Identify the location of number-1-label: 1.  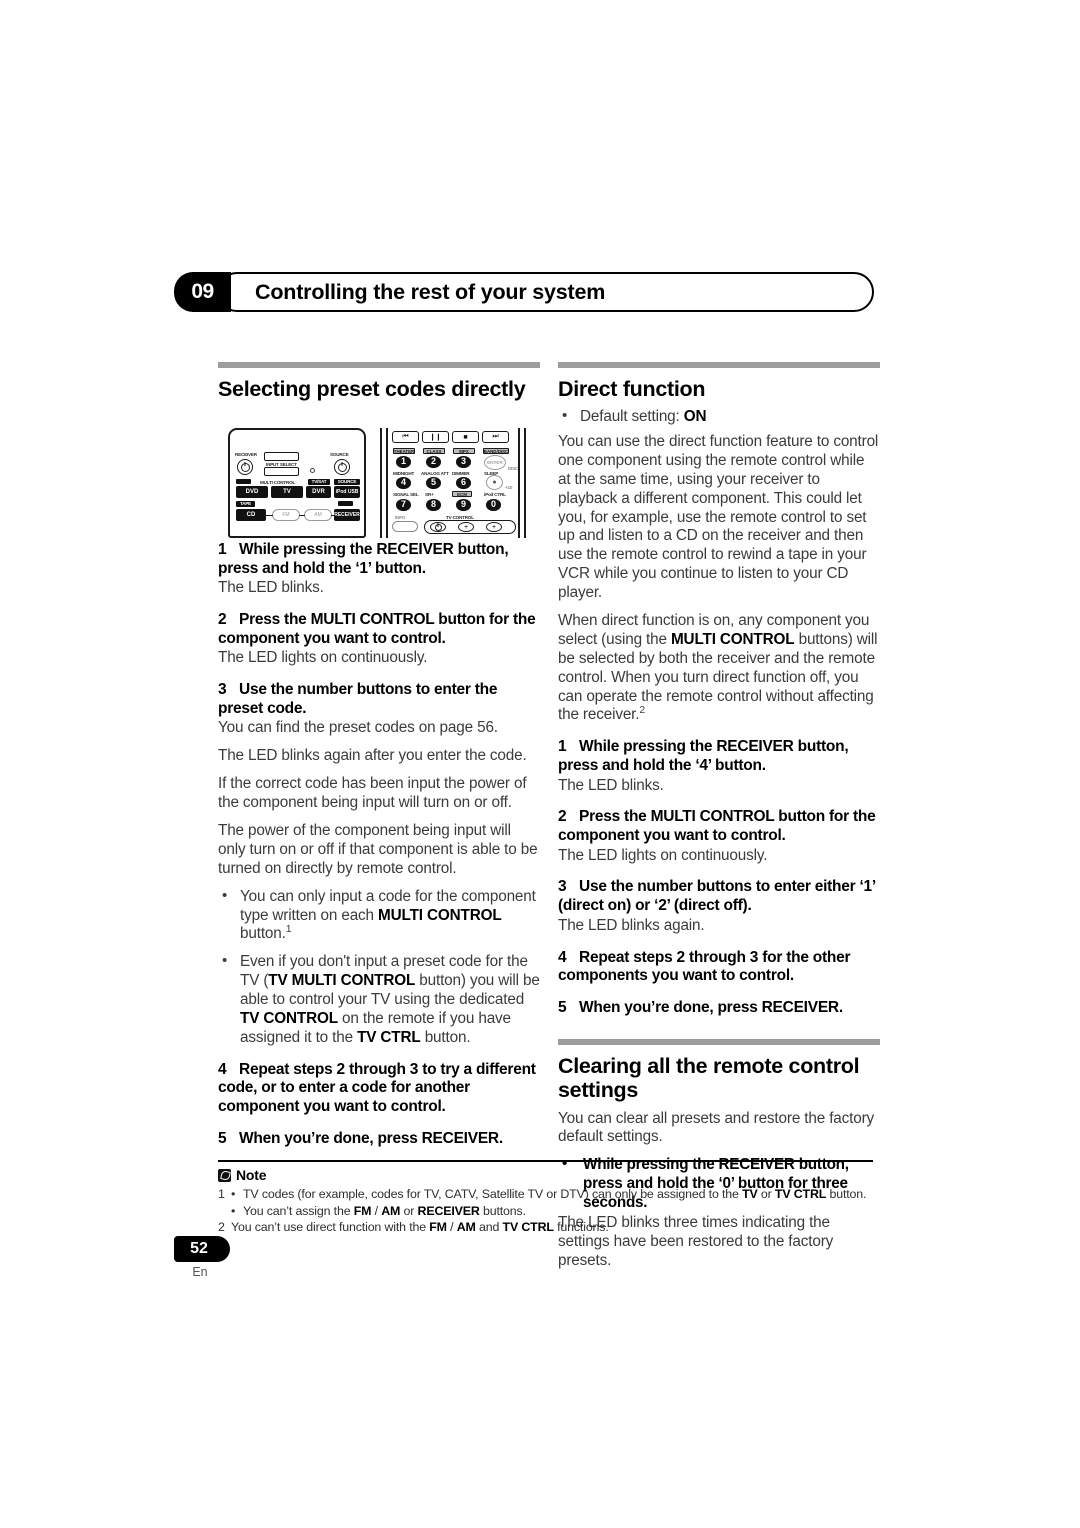
(403, 461).